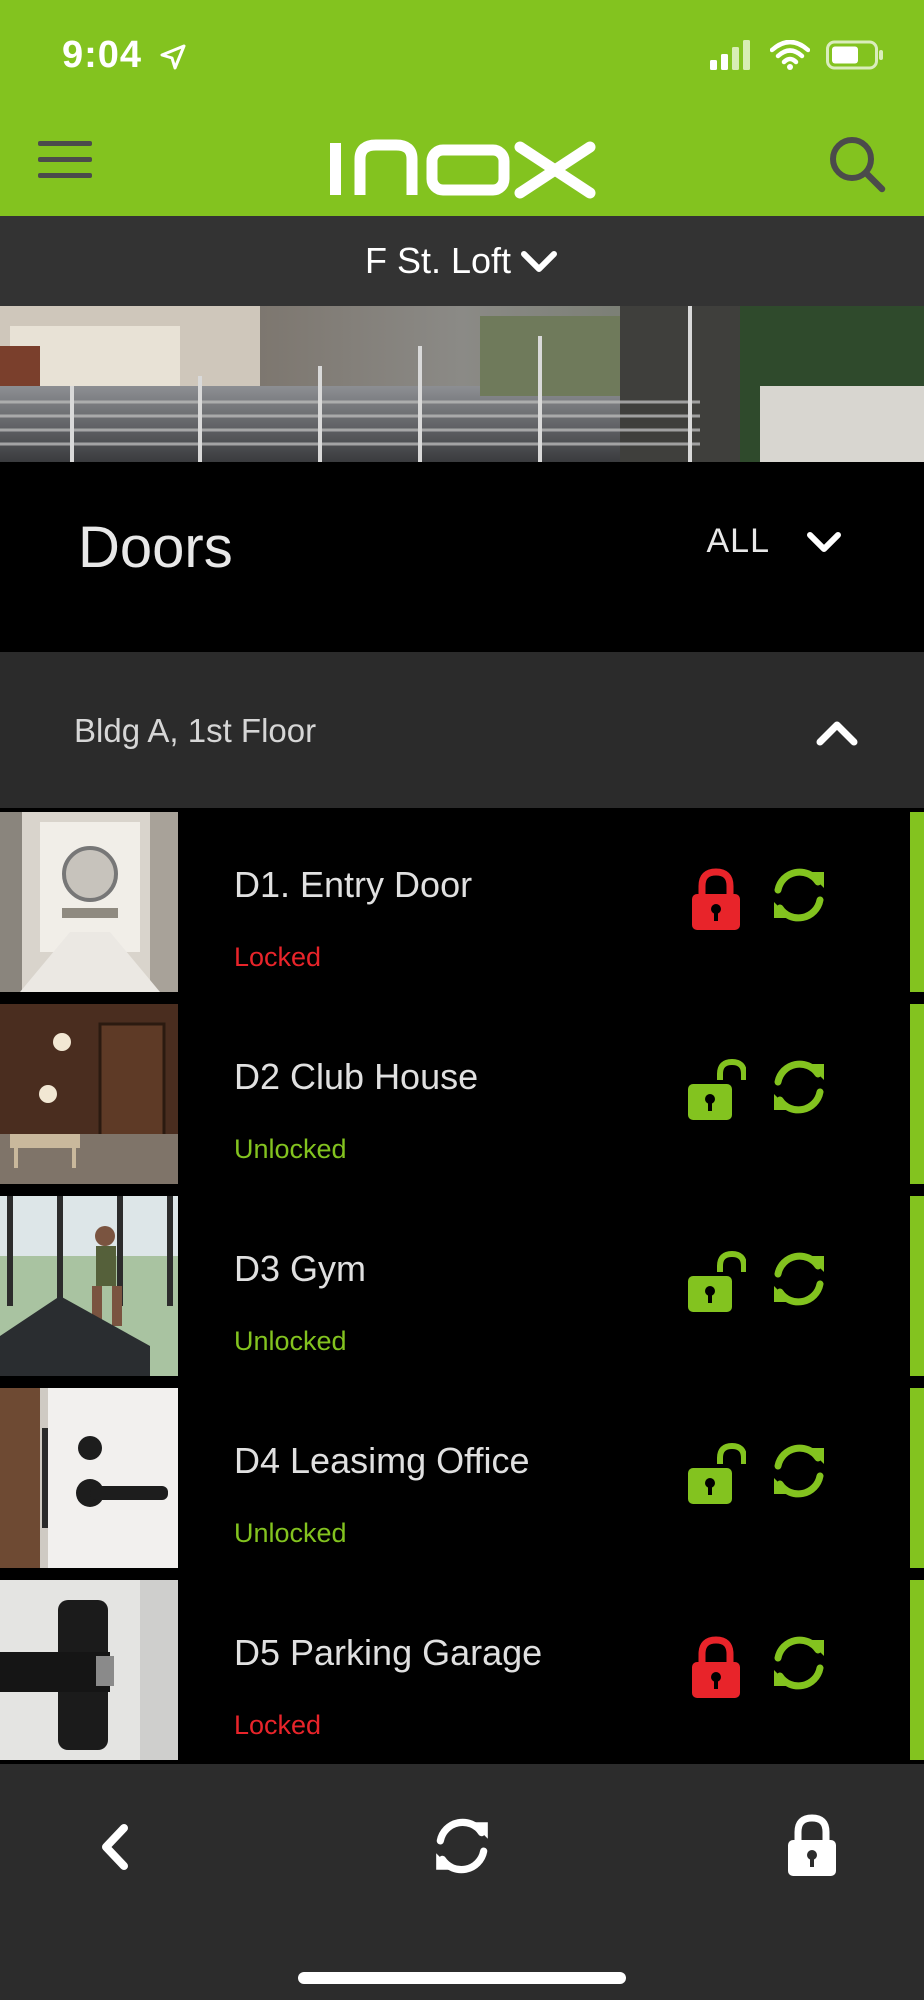 The image size is (924, 2000). What do you see at coordinates (356, 1076) in the screenshot?
I see `door-name: D2 Club House` at bounding box center [356, 1076].